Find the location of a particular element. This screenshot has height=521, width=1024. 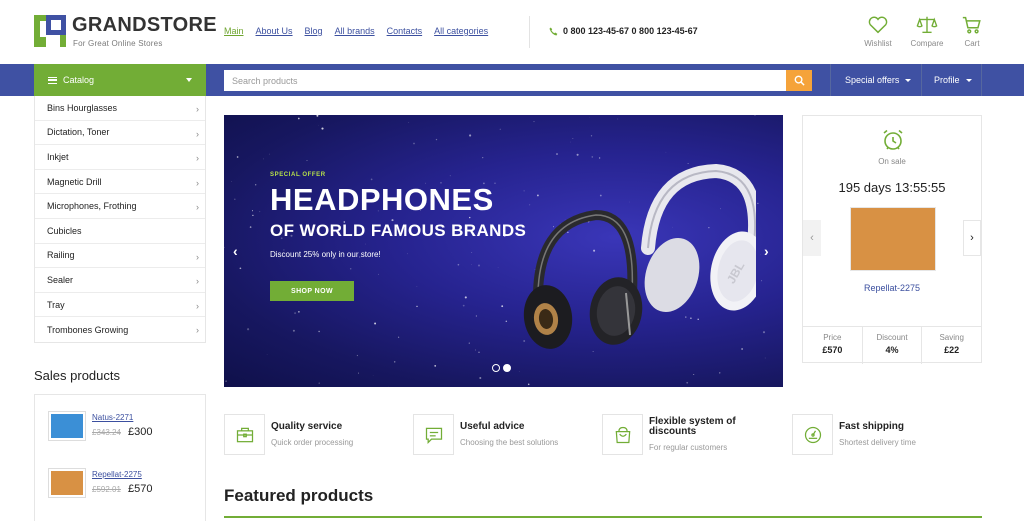

catalog-item: Sealer › is located at coordinates (120, 280).